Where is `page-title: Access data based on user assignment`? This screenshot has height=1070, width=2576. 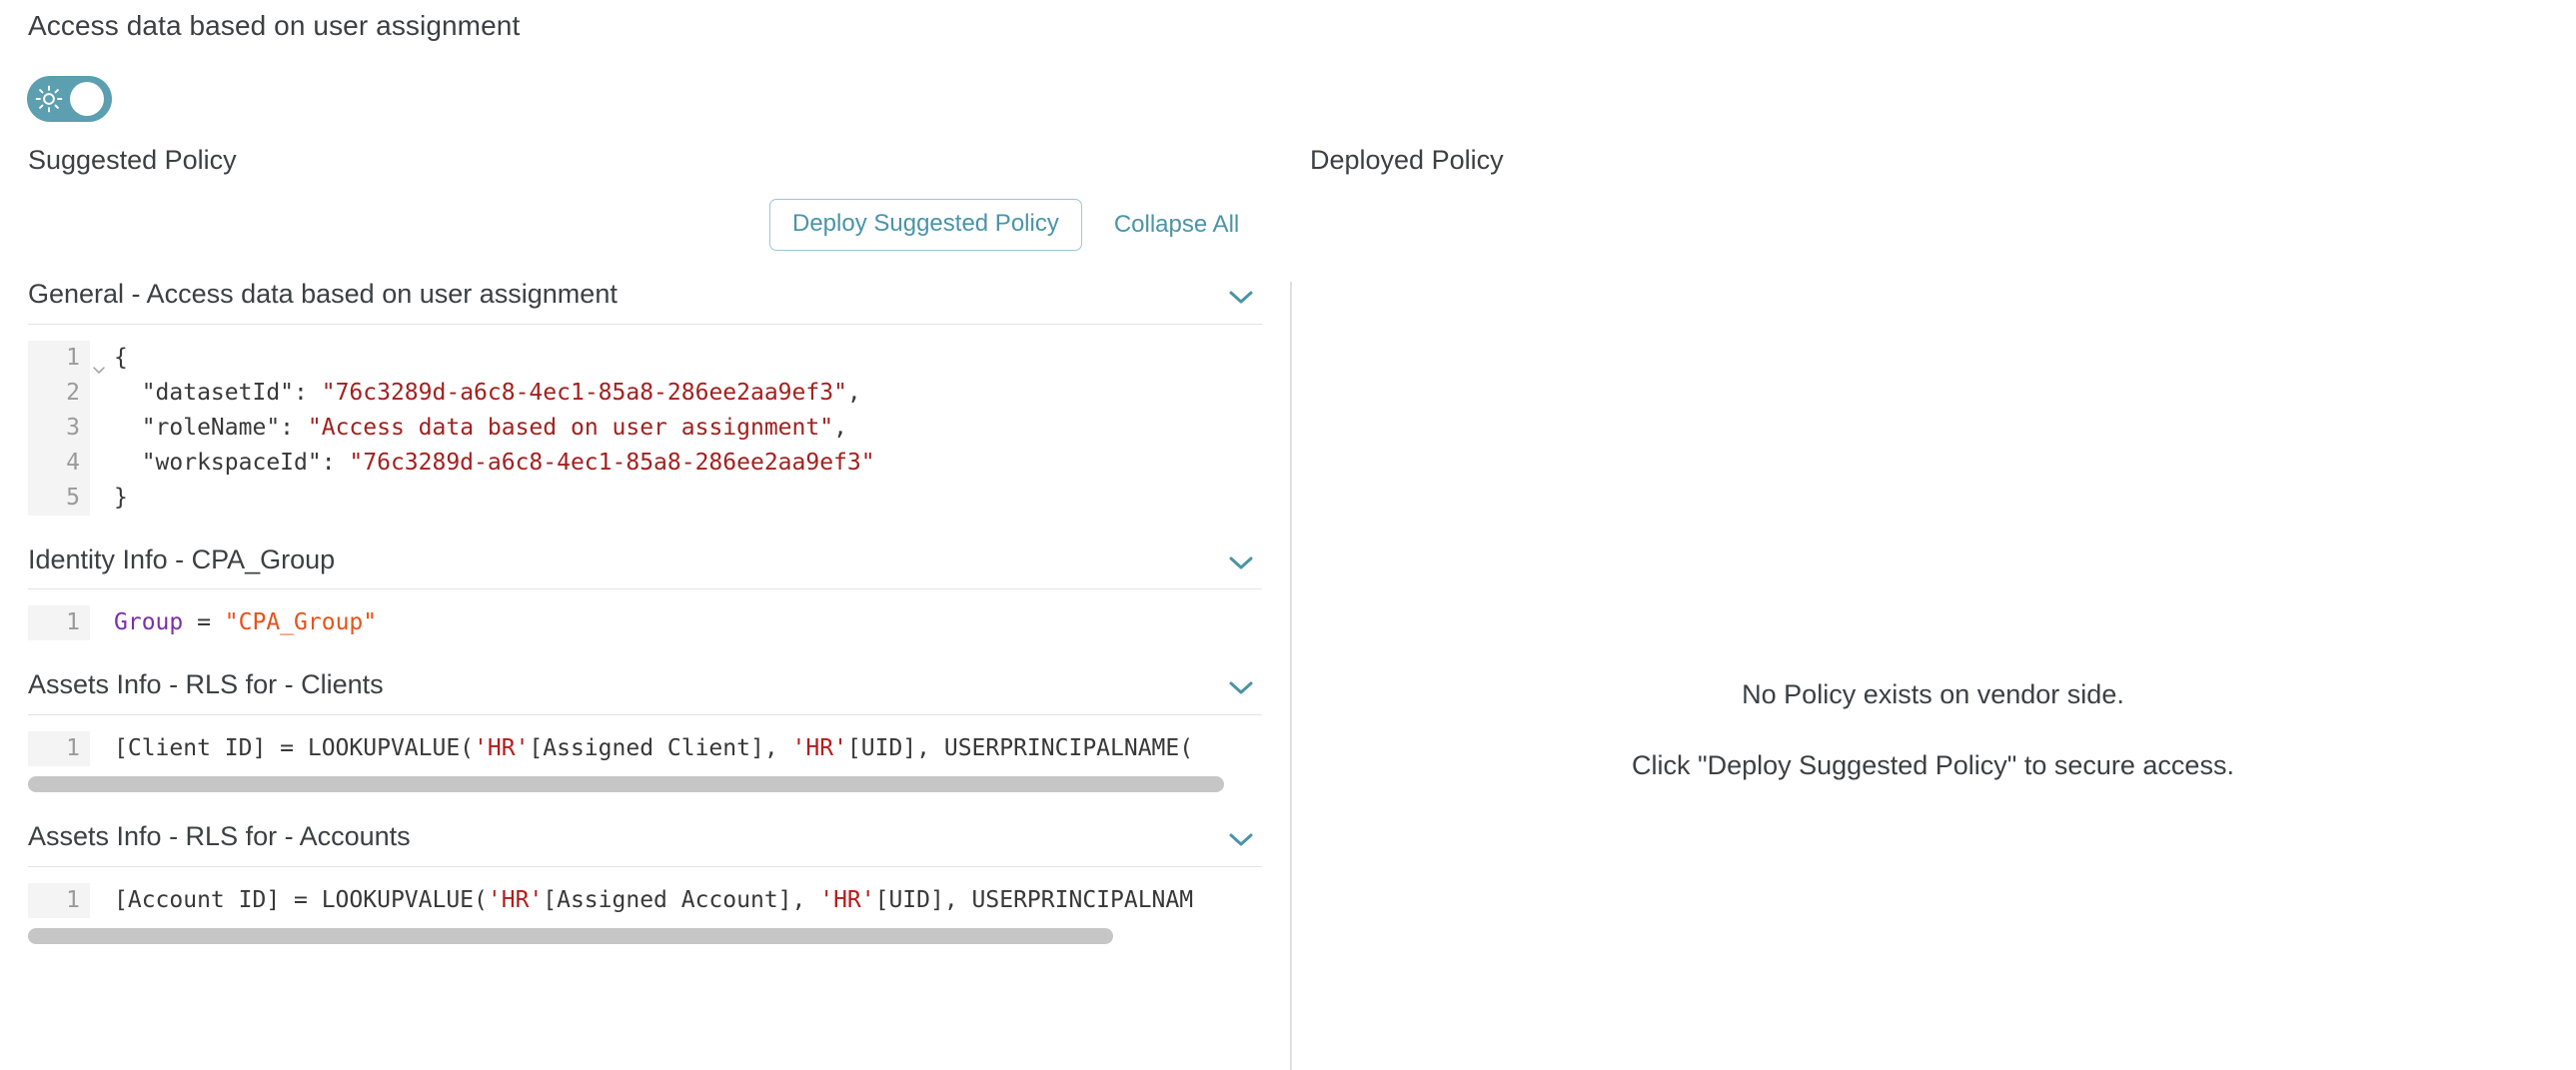 page-title: Access data based on user assignment is located at coordinates (274, 25).